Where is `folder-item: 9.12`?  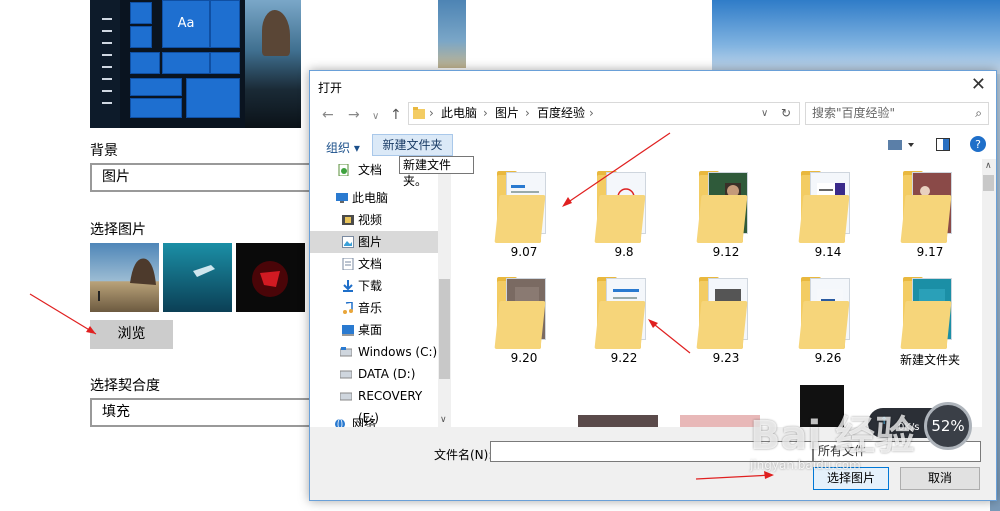
folder-item: 9.12 is located at coordinates (726, 212).